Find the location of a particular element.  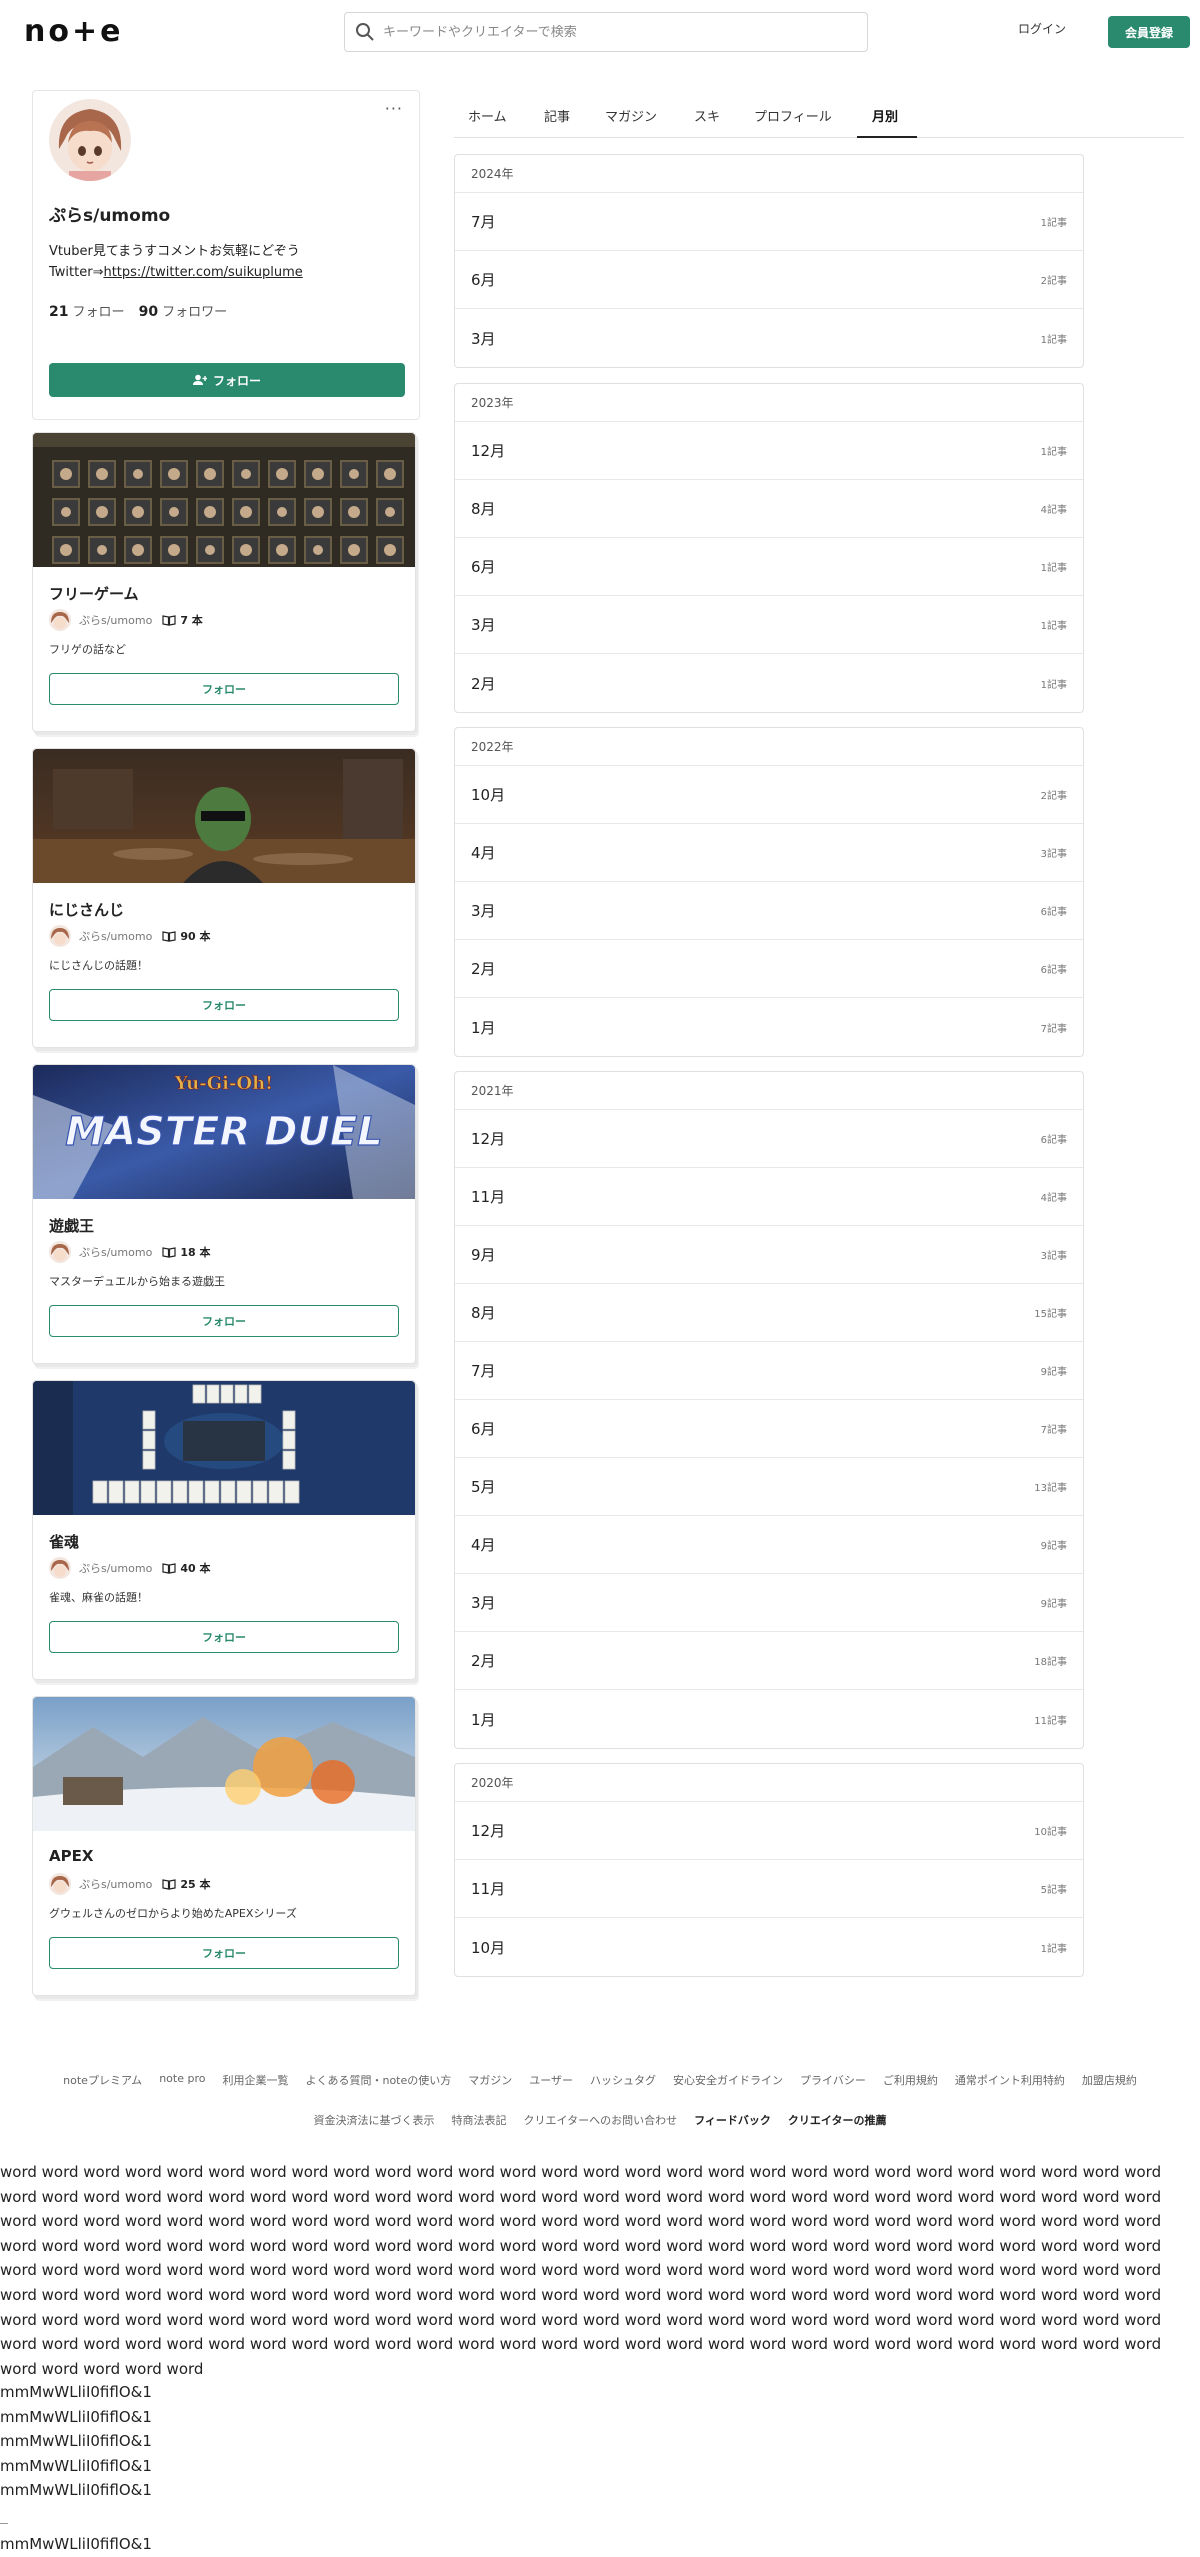

following-count: 21 is located at coordinates (58, 312).